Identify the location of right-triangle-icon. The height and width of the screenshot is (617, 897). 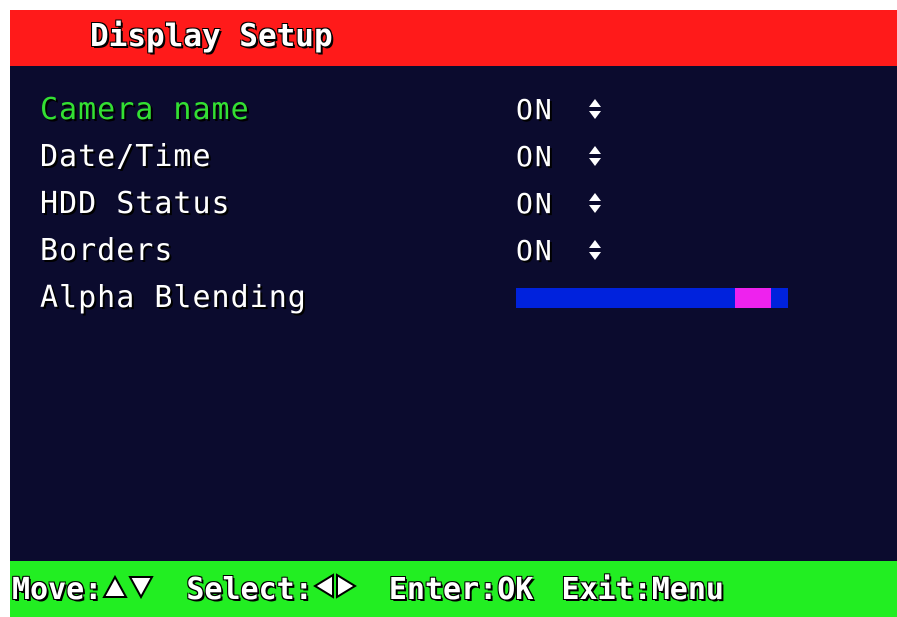
(346, 590).